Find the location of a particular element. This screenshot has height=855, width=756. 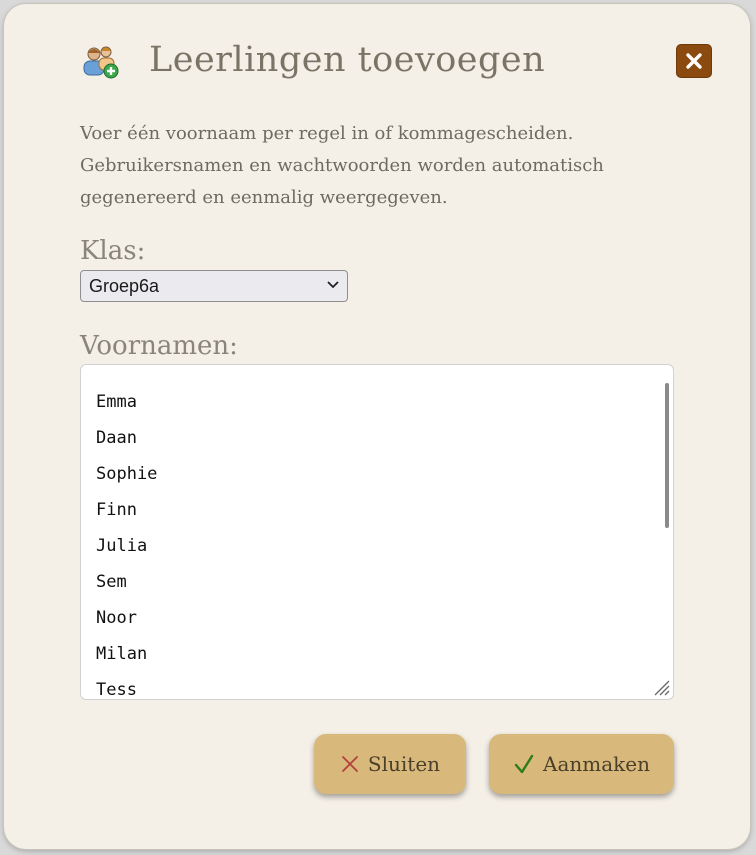

name-line: Sophie is located at coordinates (127, 474).